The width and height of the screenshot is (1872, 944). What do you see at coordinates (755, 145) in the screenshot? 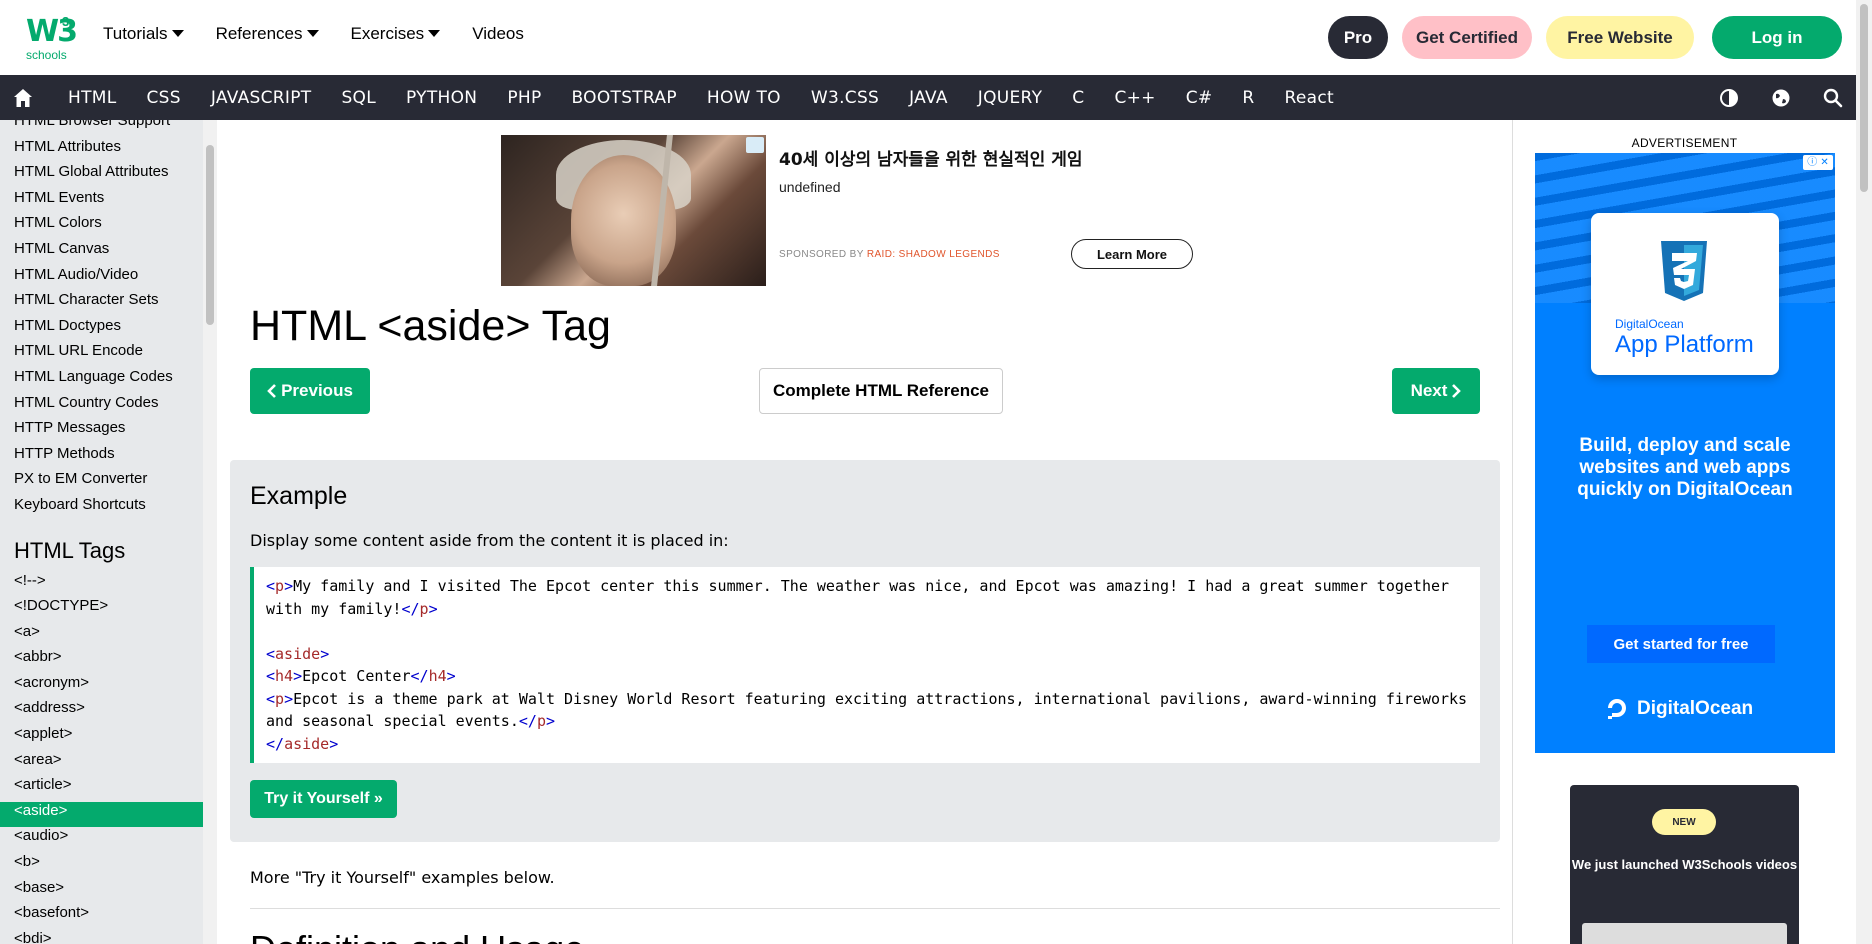
I see `adchoices-icon` at bounding box center [755, 145].